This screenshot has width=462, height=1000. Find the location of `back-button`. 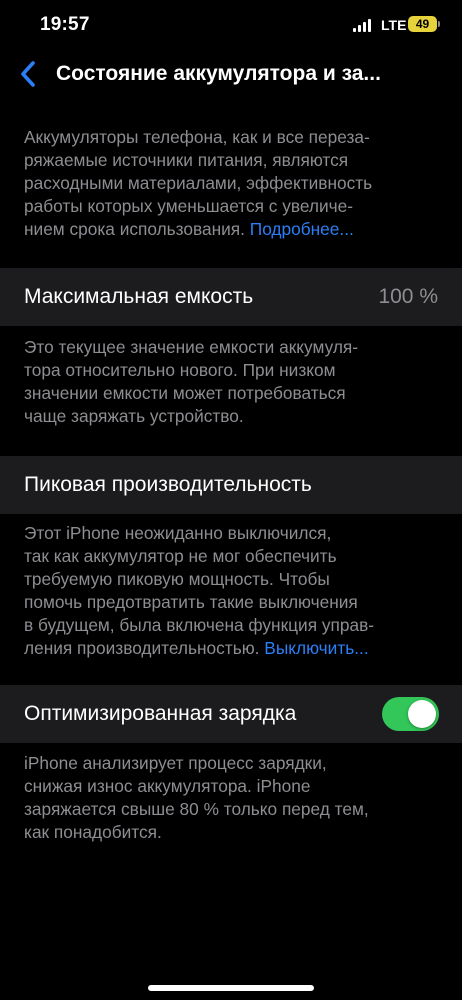

back-button is located at coordinates (28, 74).